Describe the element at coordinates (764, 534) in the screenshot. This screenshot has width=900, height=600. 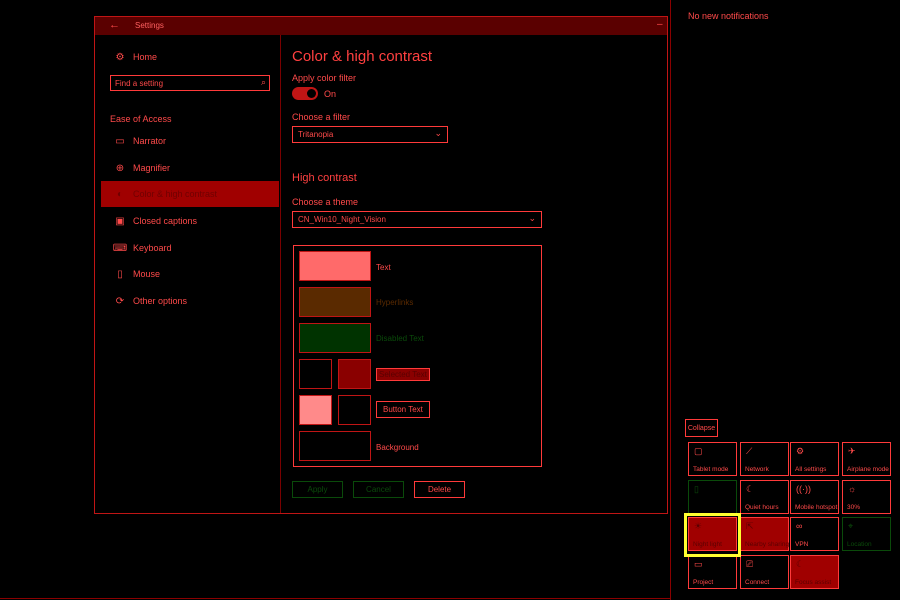
I see `tile-nearby-sharing: ⇱ Nearby sharing` at that location.